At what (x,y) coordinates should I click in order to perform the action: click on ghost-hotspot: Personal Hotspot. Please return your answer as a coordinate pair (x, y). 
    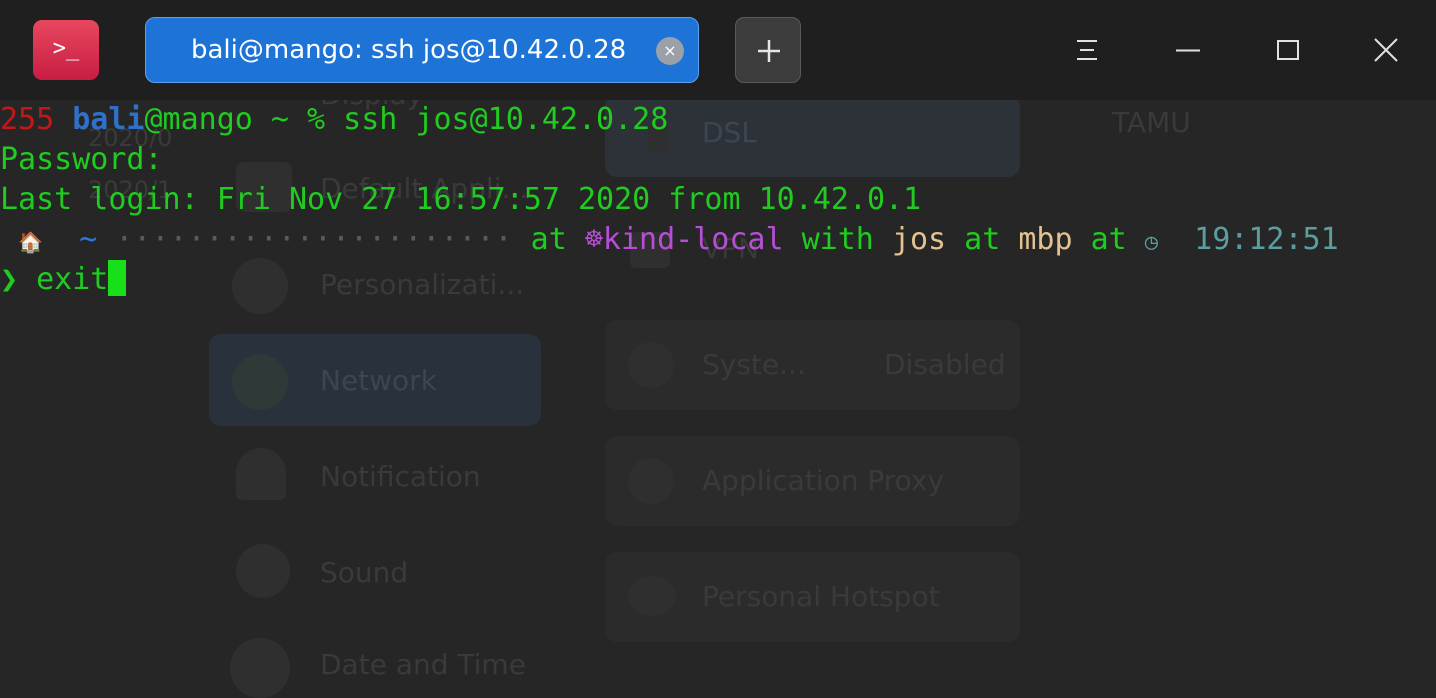
    Looking at the image, I should click on (821, 596).